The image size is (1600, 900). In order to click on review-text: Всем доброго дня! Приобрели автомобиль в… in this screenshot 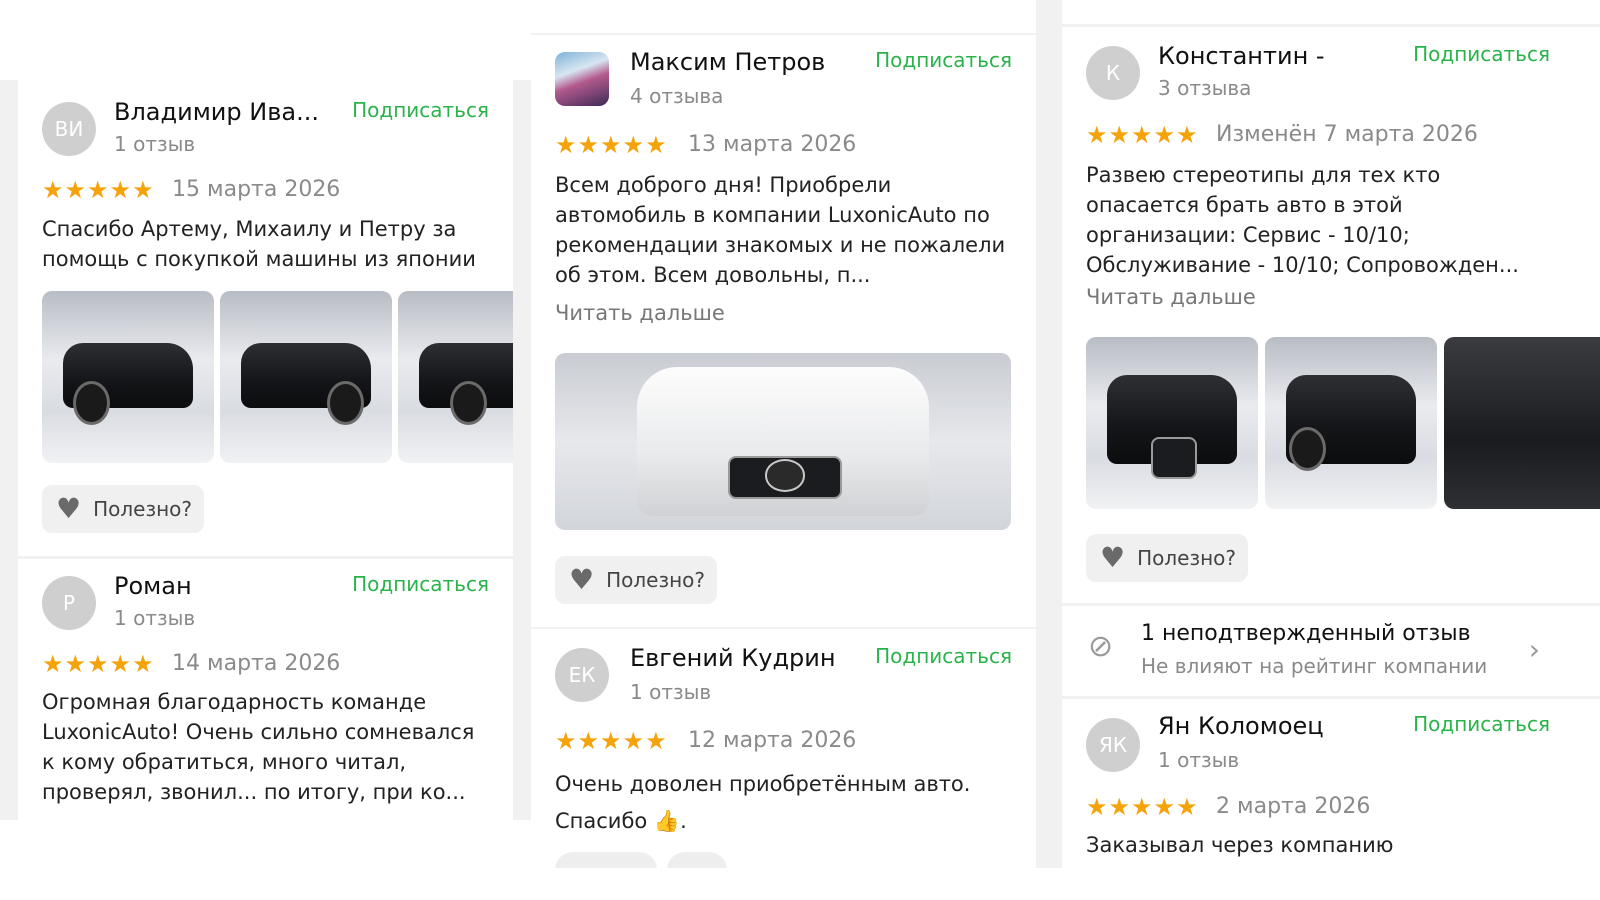, I will do `click(780, 230)`.